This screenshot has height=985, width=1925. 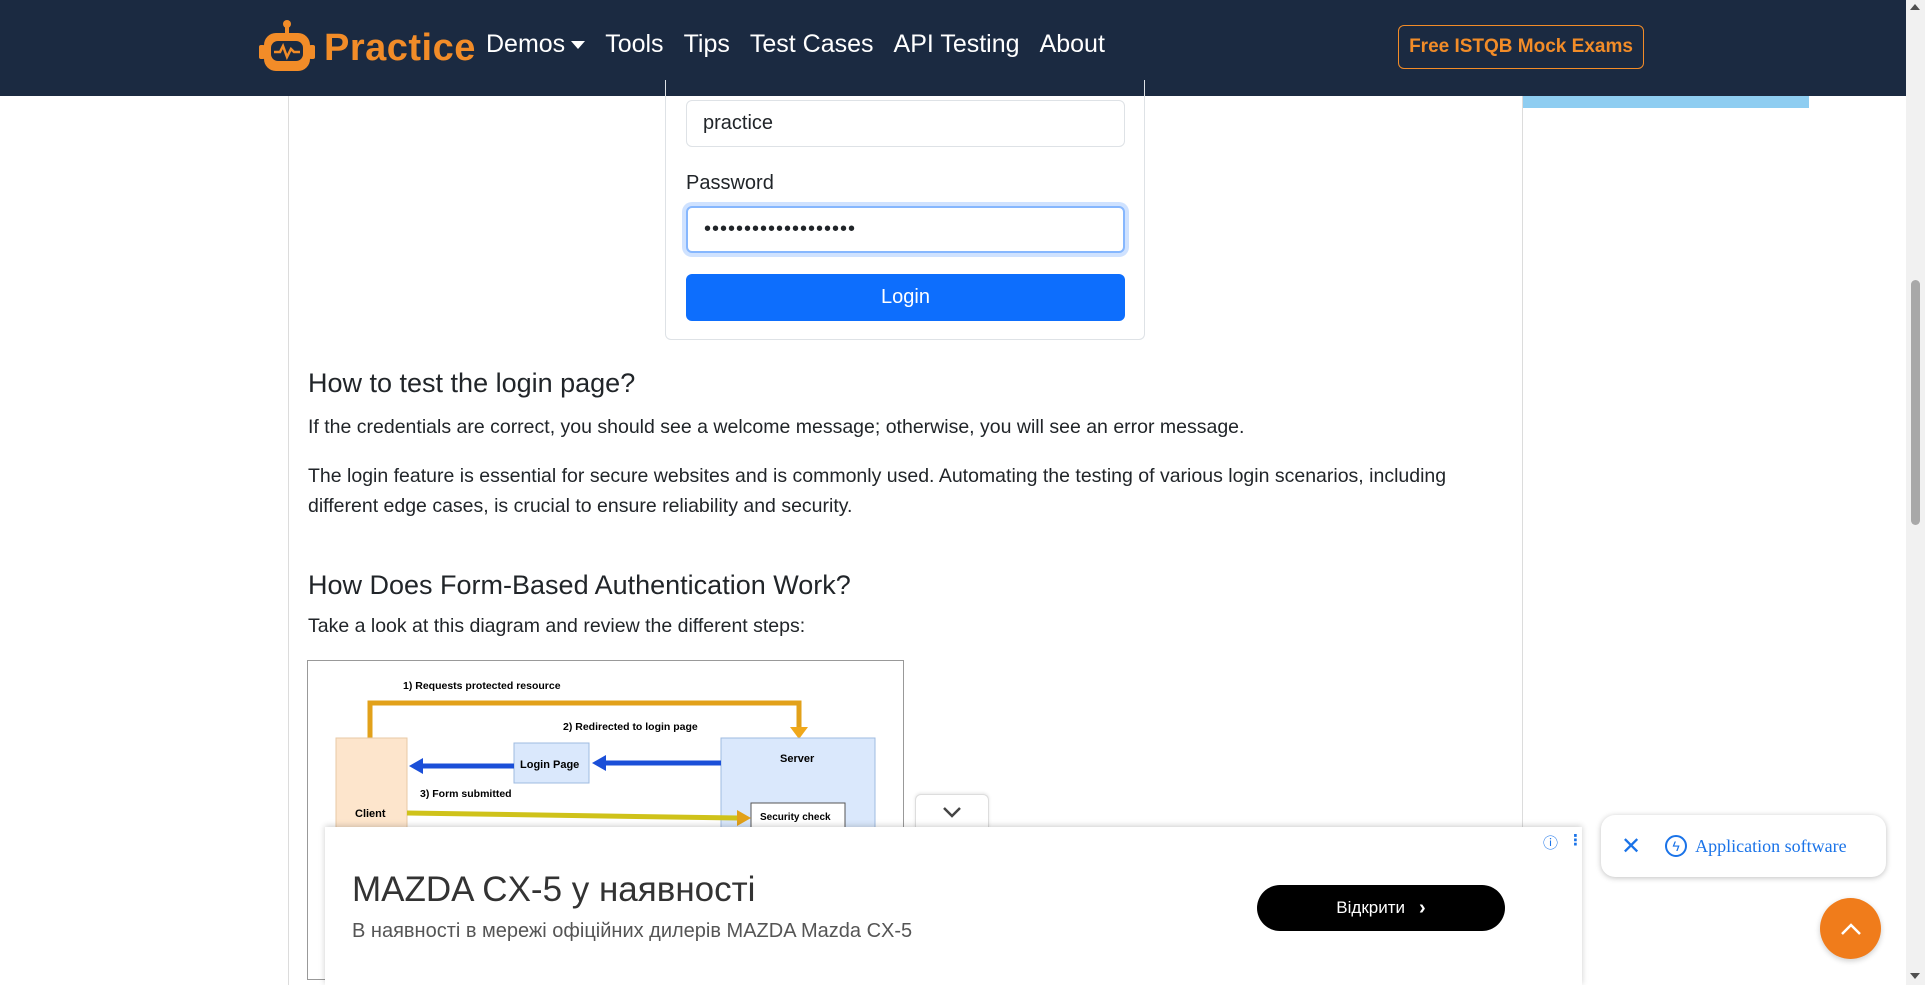 I want to click on diagram-security-check-label: Security check, so click(x=795, y=817).